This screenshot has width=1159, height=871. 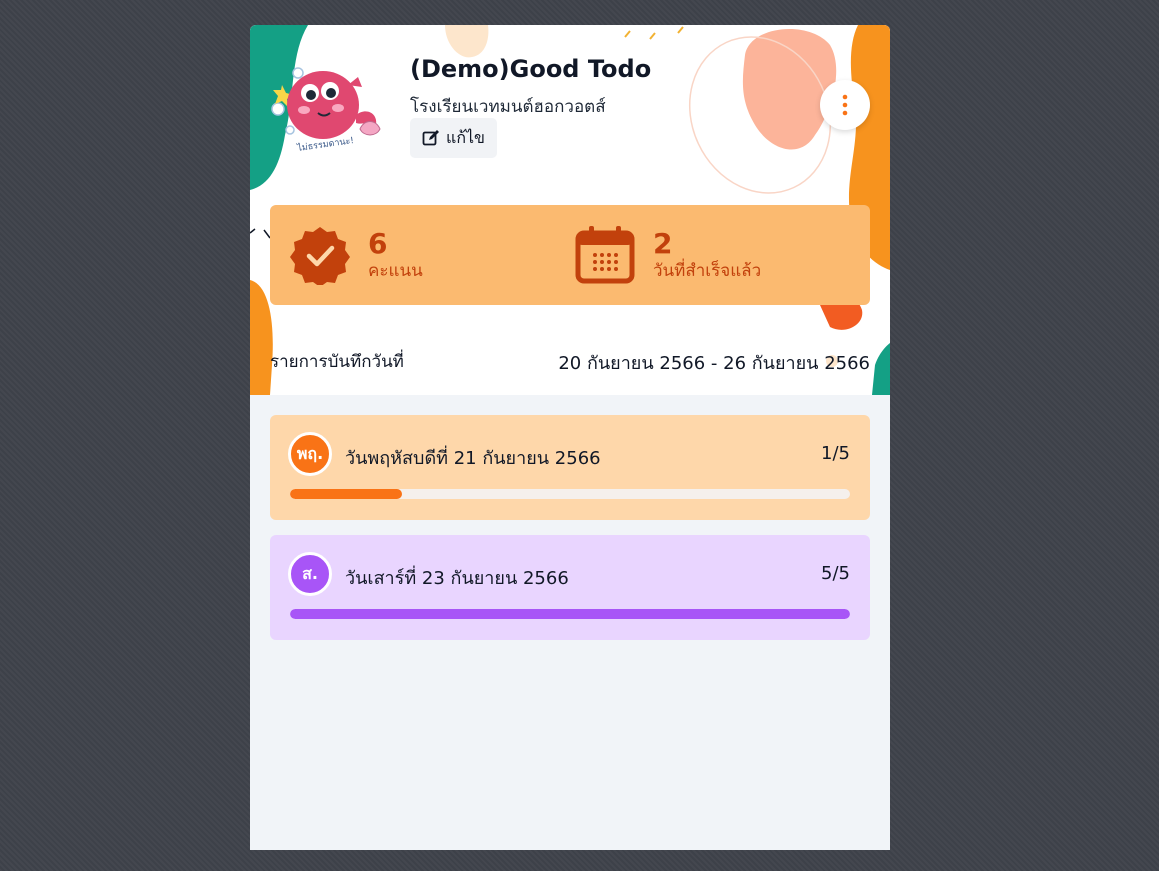 I want to click on more-options-button, so click(x=845, y=105).